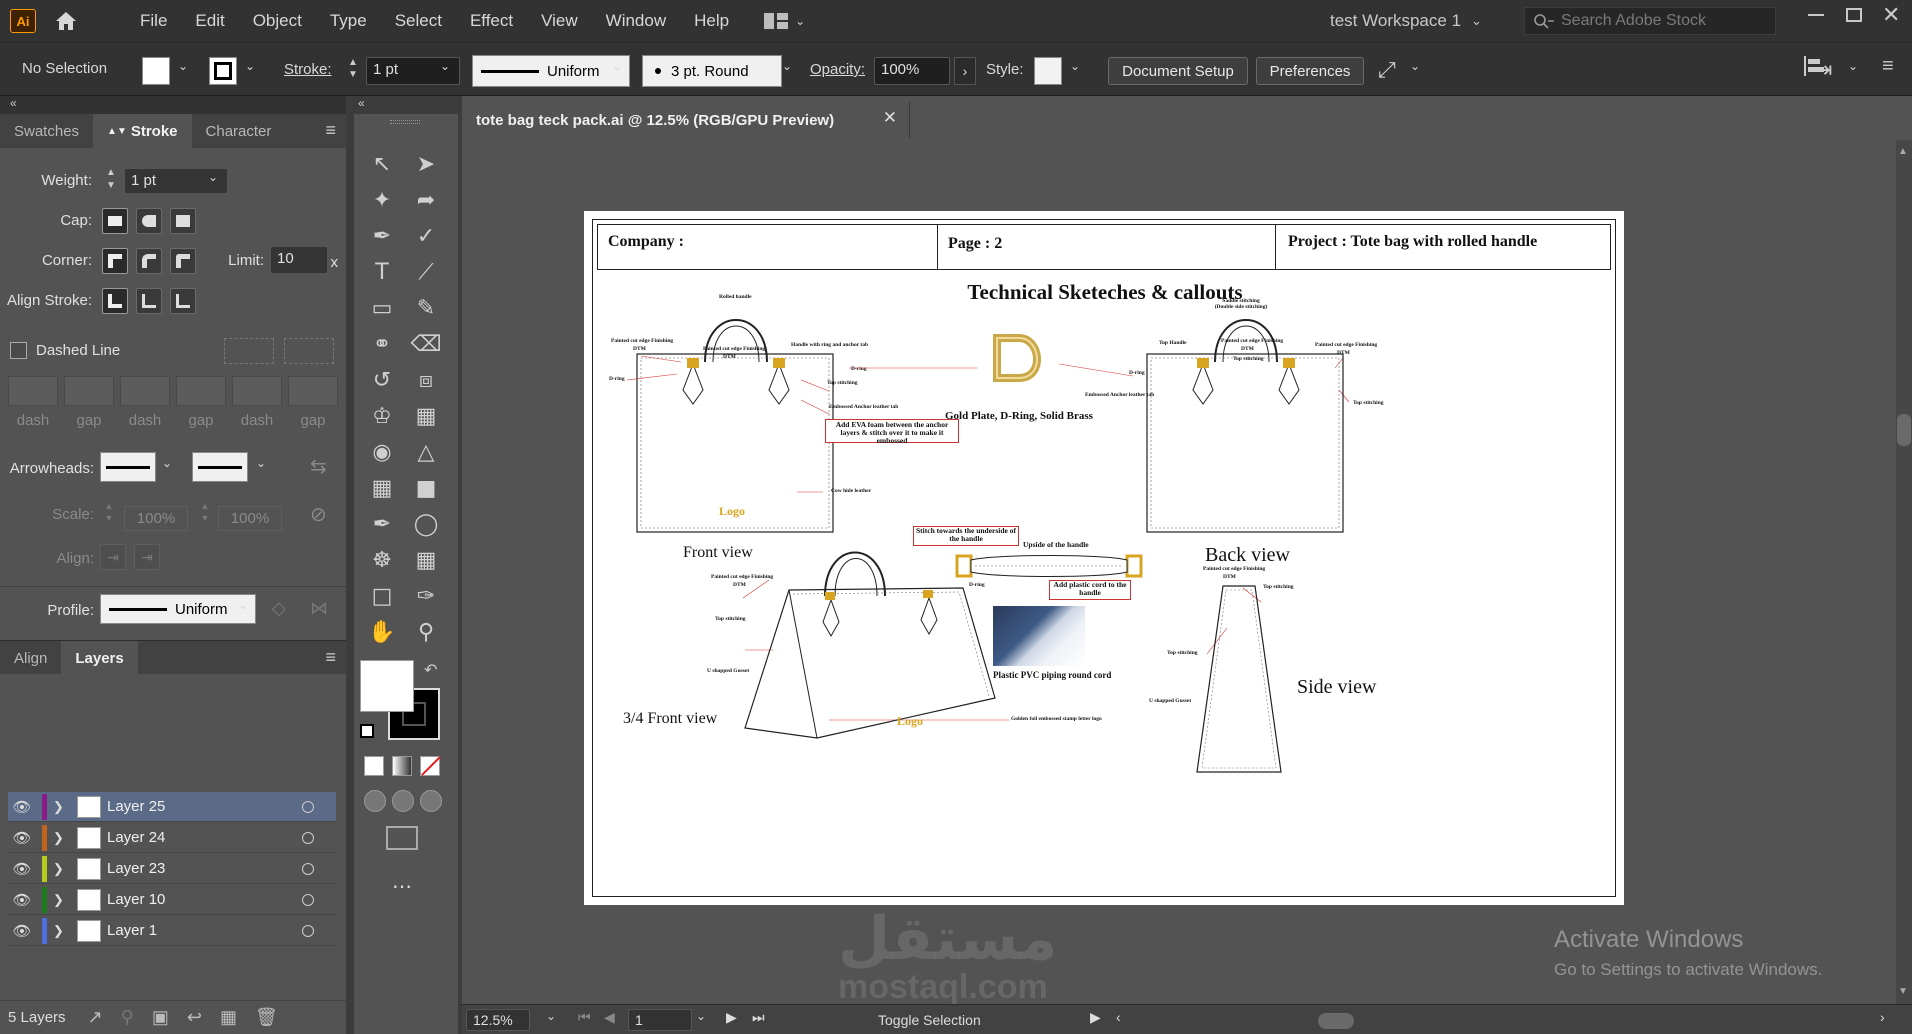  Describe the element at coordinates (204, 899) in the screenshot. I see `layer-name: Layer 10` at that location.